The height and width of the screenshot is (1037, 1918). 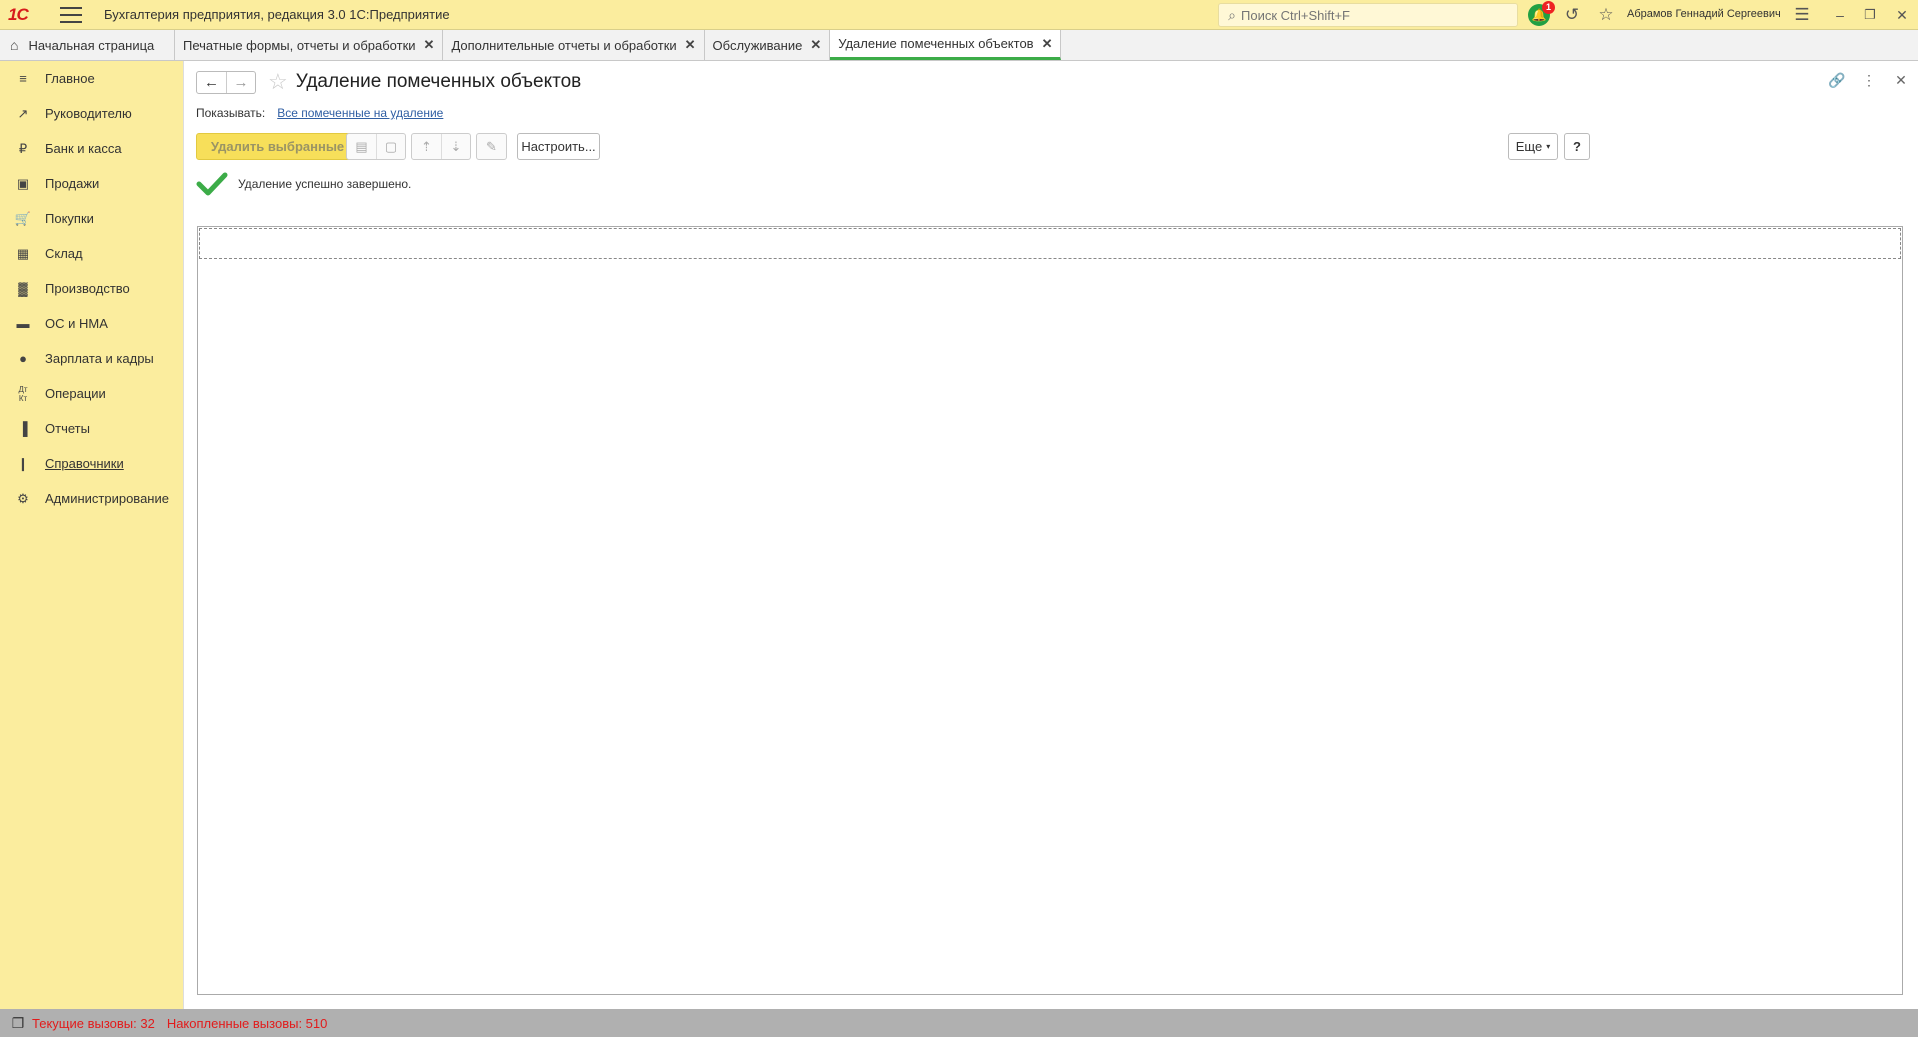 I want to click on tab-delete-marked: Удаление помеченных объектов ✕, so click(x=946, y=45).